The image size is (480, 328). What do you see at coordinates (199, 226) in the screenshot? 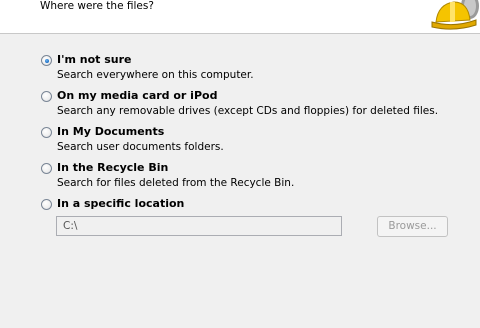
I see `location-path-field` at bounding box center [199, 226].